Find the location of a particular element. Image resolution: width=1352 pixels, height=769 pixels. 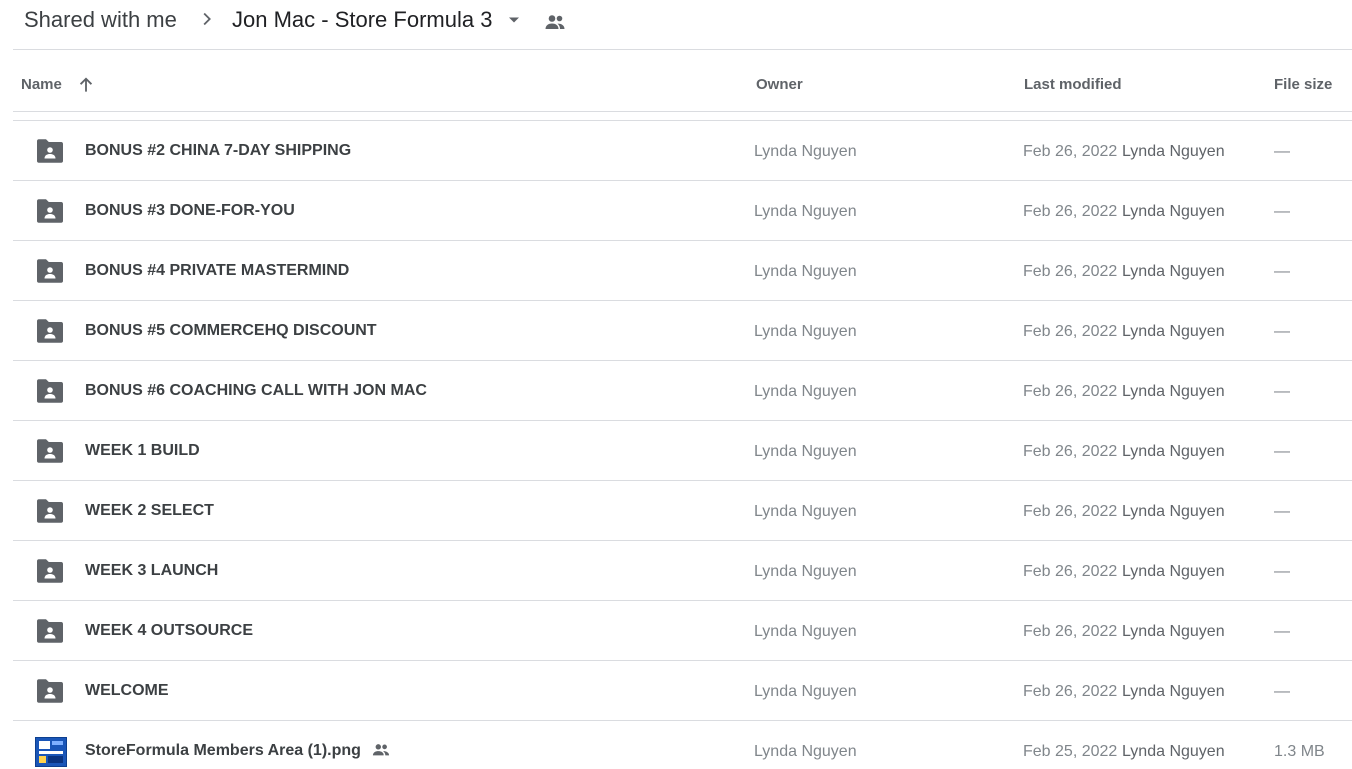

breadcrumb-current-folder: Jon Mac - Store Formula 3 is located at coordinates (362, 20).